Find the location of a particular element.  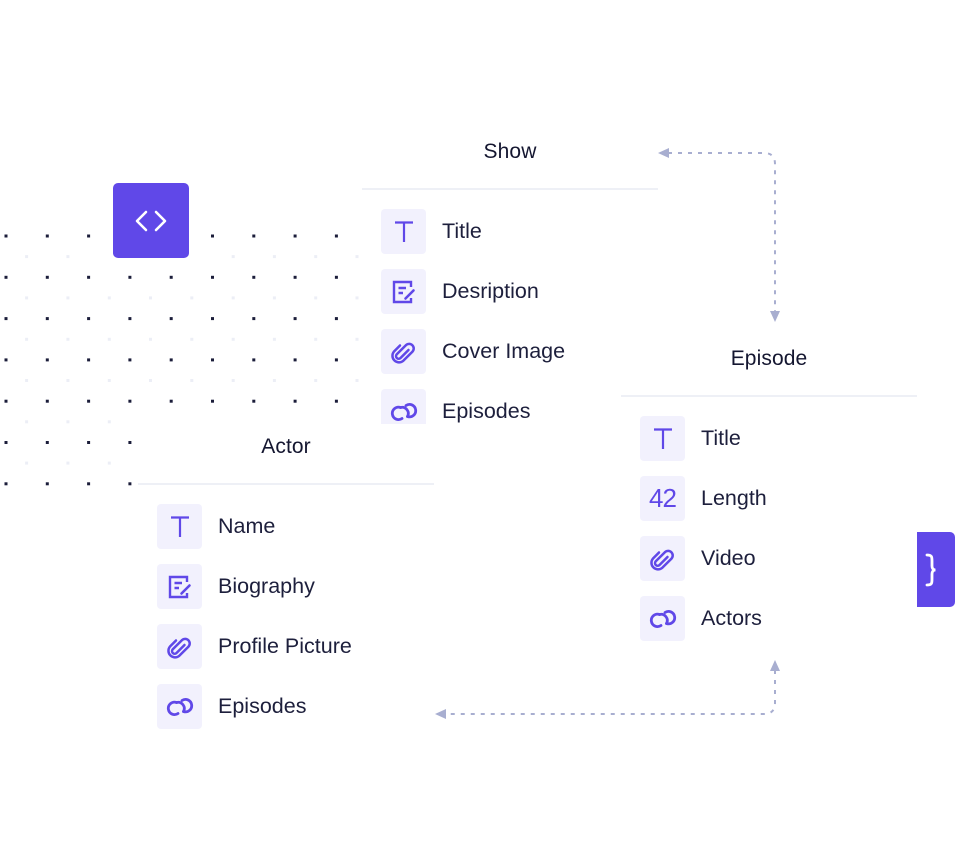

field-row: Episodes is located at coordinates (231, 706).